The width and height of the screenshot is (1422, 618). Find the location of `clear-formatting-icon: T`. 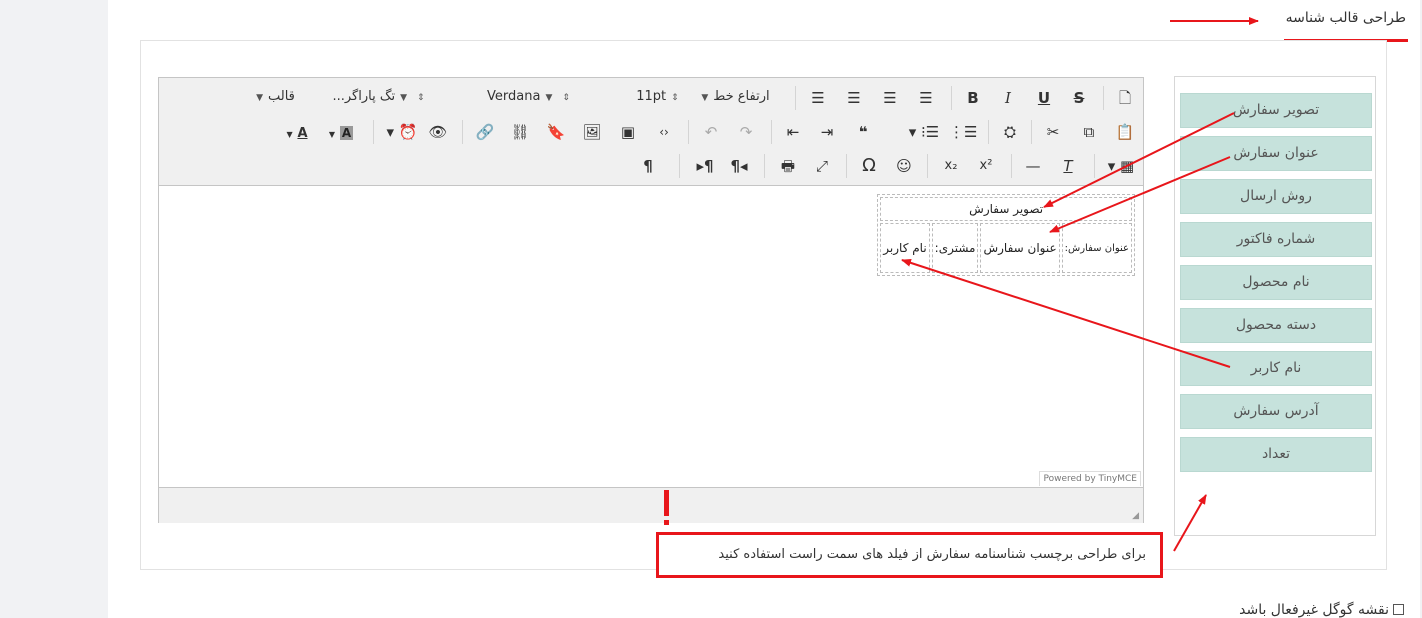

clear-formatting-icon: T is located at coordinates (1068, 166).